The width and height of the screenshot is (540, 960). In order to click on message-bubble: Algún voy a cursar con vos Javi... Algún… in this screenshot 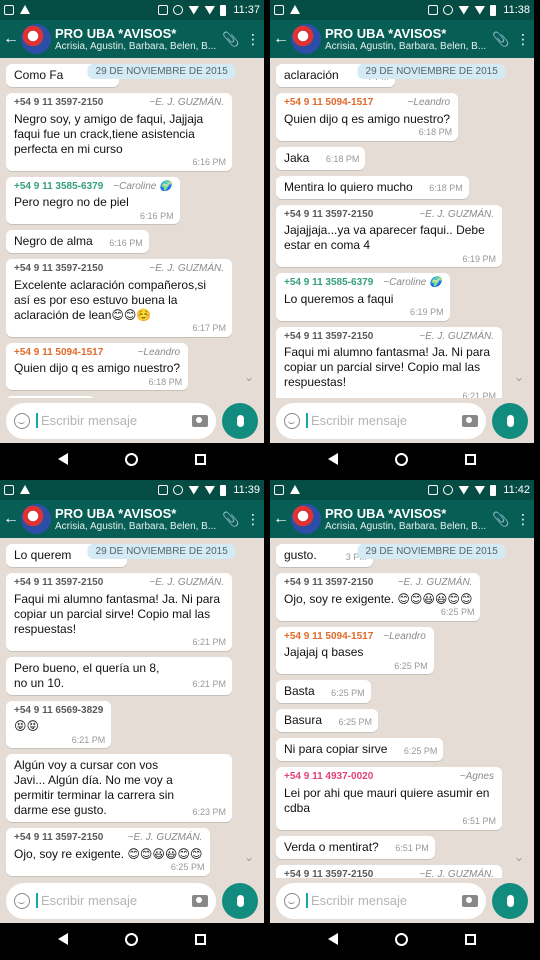, I will do `click(119, 788)`.